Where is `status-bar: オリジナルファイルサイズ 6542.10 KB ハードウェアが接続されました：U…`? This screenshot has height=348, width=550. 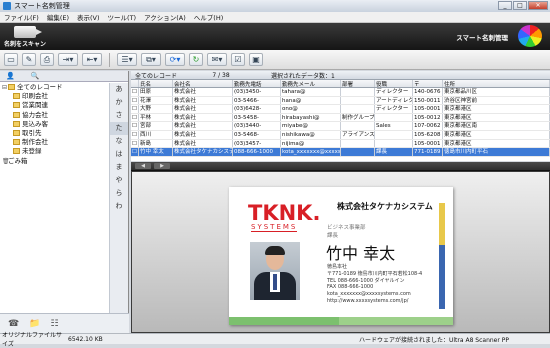
status-bar: オリジナルファイルサイズ 6542.10 KB ハードウェアが接続されました：U… is located at coordinates (275, 340).